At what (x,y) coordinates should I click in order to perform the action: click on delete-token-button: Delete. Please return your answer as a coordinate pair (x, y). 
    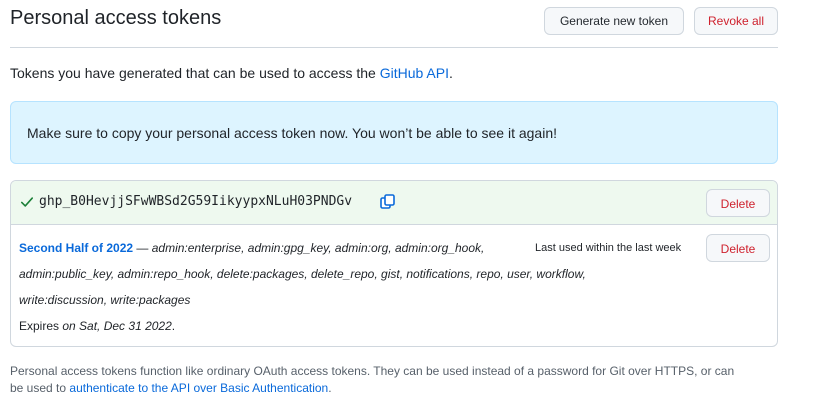
    Looking at the image, I should click on (738, 248).